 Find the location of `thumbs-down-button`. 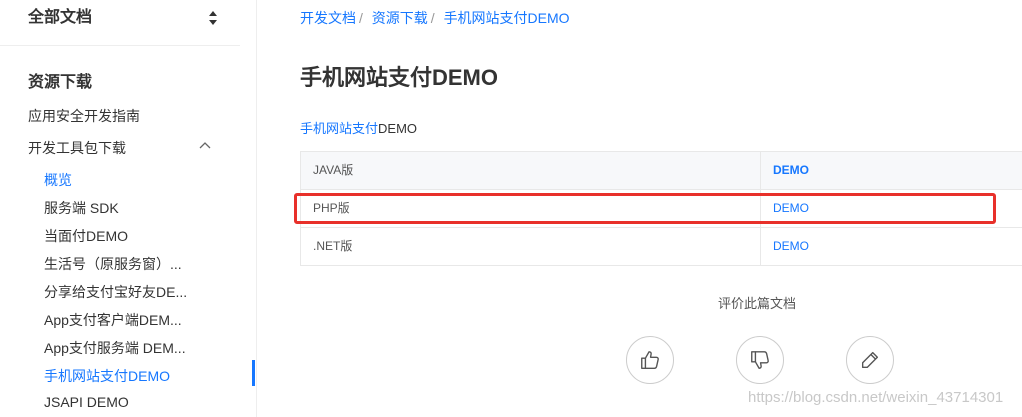

thumbs-down-button is located at coordinates (760, 360).